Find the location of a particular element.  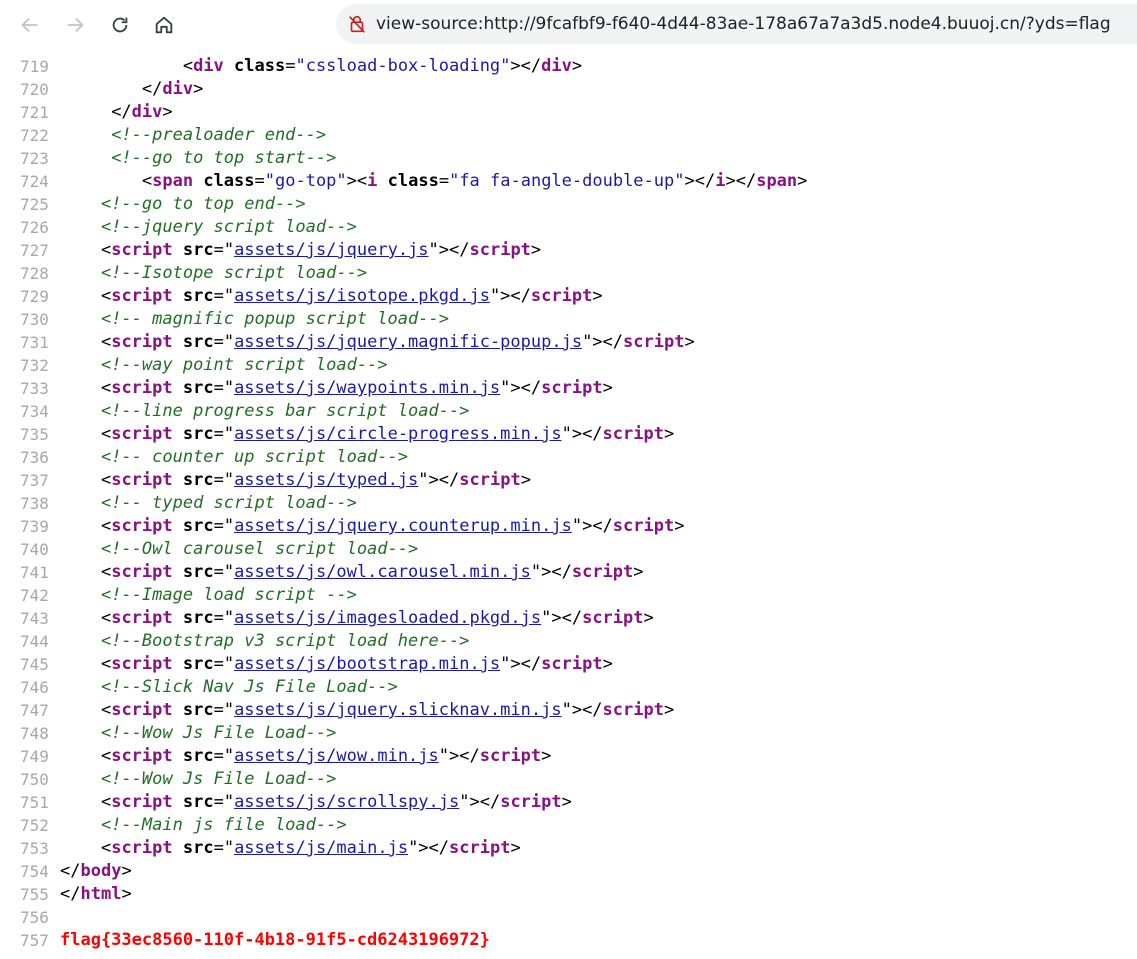

line-code: <!-- magnific popup script load--> is located at coordinates (254, 319).